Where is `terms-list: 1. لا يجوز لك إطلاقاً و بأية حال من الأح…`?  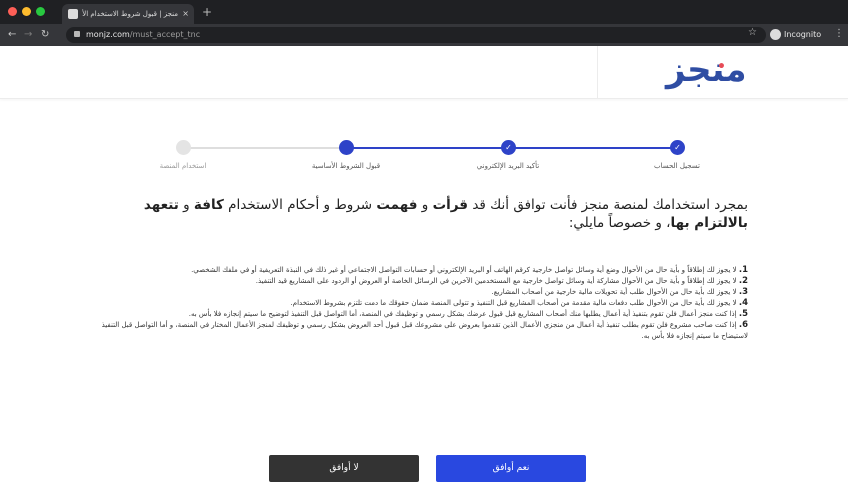
terms-list: 1. لا يجوز لك إطلاقاً و بأية حال من الأح… is located at coordinates (423, 303).